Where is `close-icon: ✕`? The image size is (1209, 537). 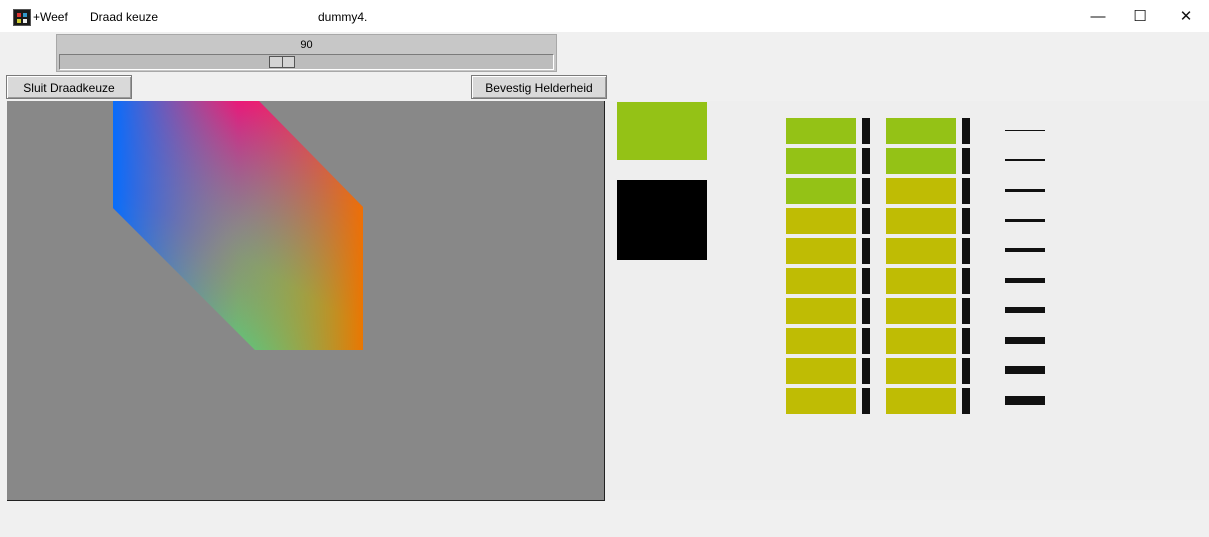 close-icon: ✕ is located at coordinates (1186, 16).